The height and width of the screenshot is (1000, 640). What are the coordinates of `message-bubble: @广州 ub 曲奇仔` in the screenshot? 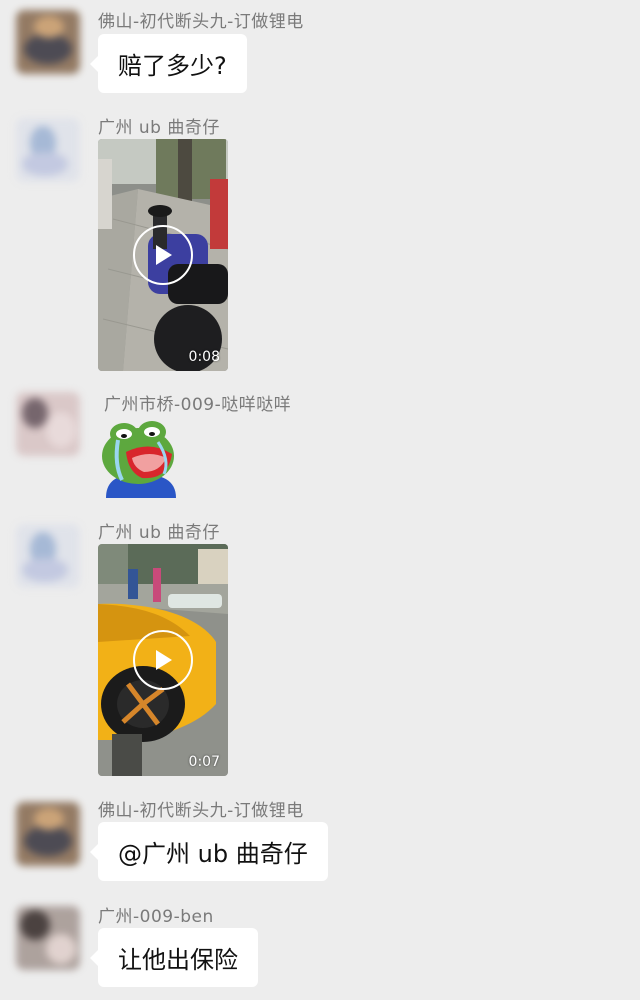 It's located at (209, 851).